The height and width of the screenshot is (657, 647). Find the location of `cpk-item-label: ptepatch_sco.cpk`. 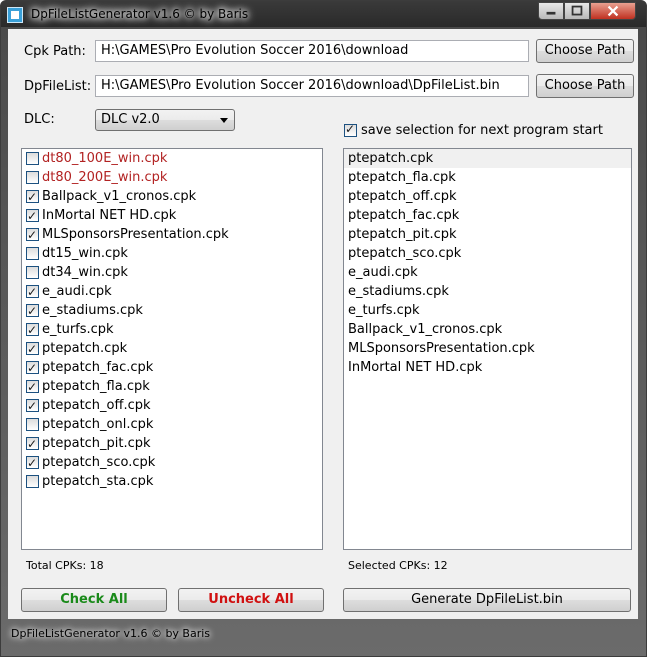

cpk-item-label: ptepatch_sco.cpk is located at coordinates (99, 462).